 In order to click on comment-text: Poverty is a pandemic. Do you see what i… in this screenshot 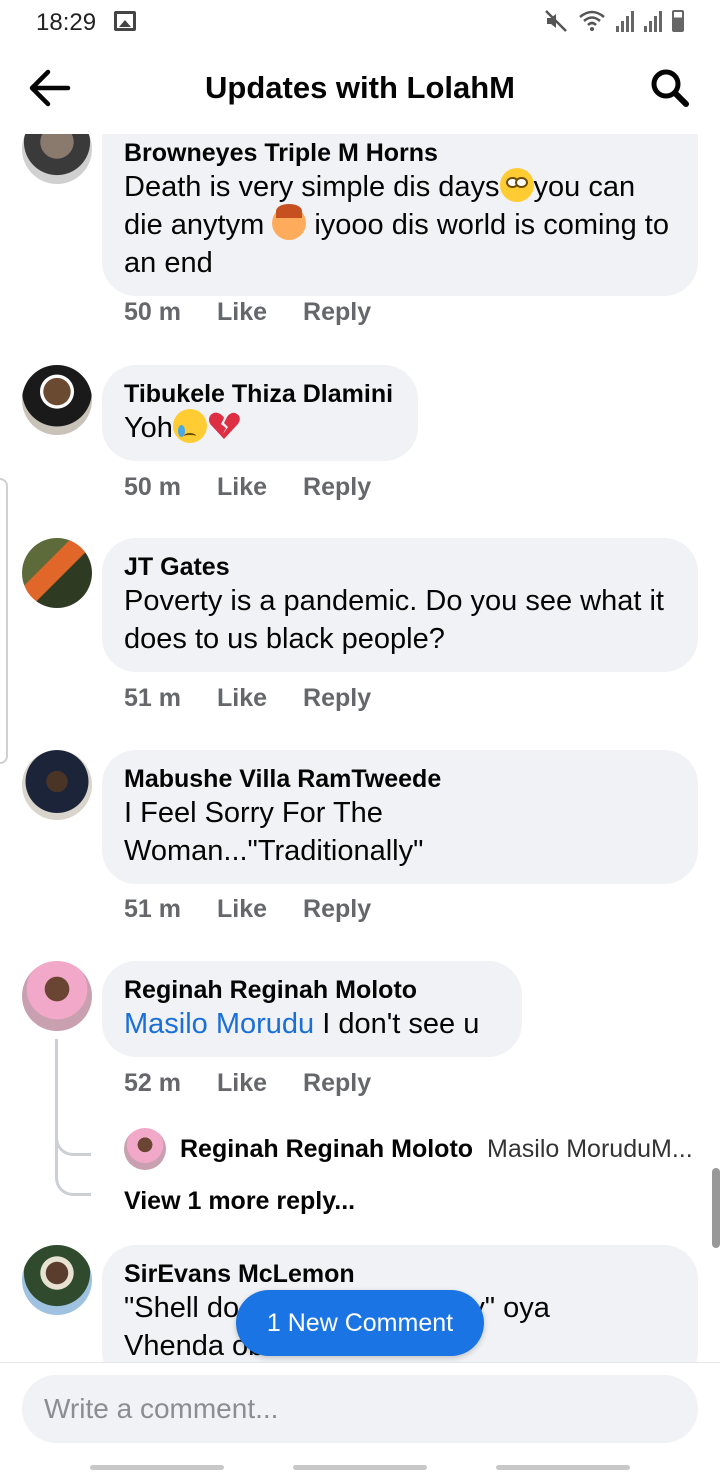, I will do `click(394, 620)`.